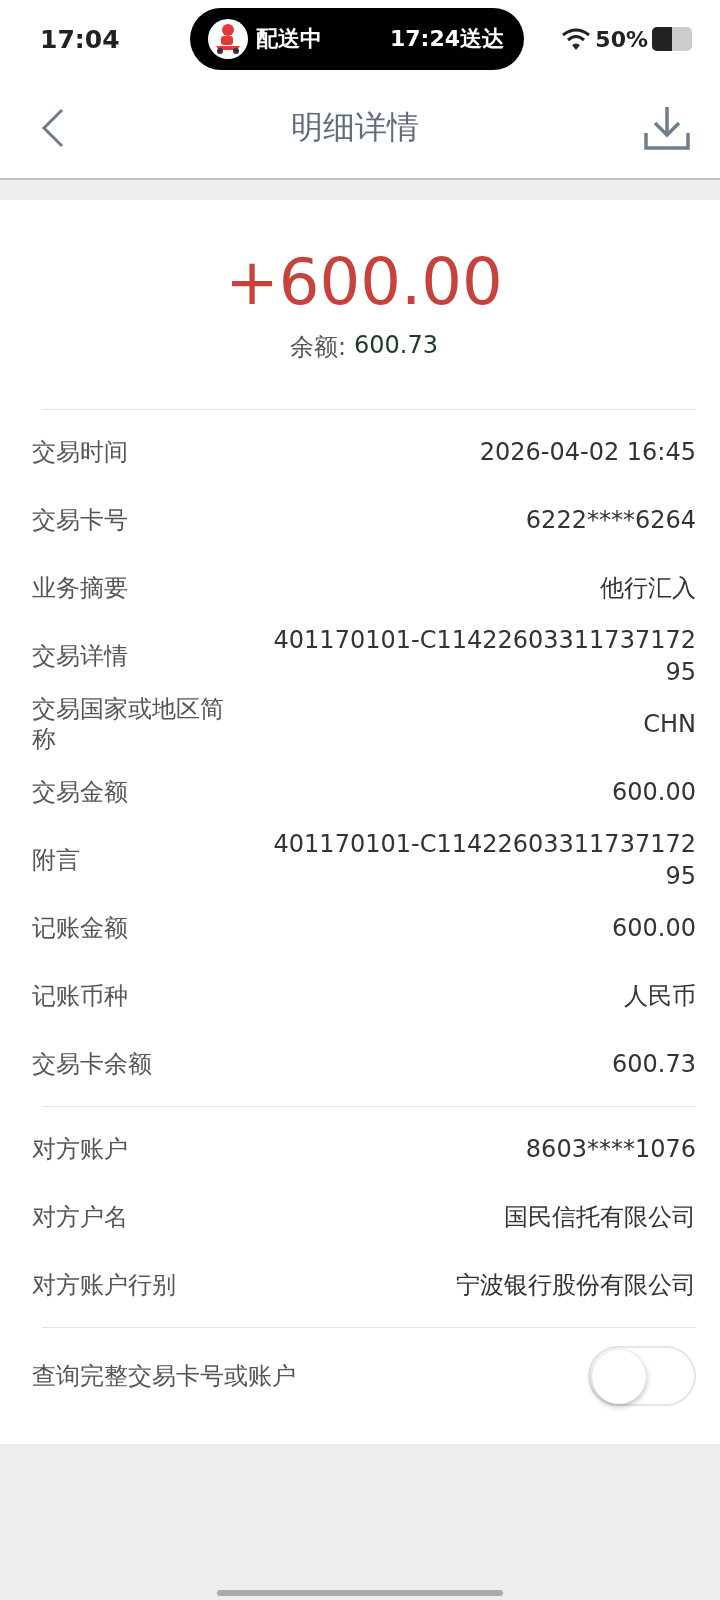 This screenshot has height=1600, width=720. What do you see at coordinates (673, 39) in the screenshot?
I see `battery-icon` at bounding box center [673, 39].